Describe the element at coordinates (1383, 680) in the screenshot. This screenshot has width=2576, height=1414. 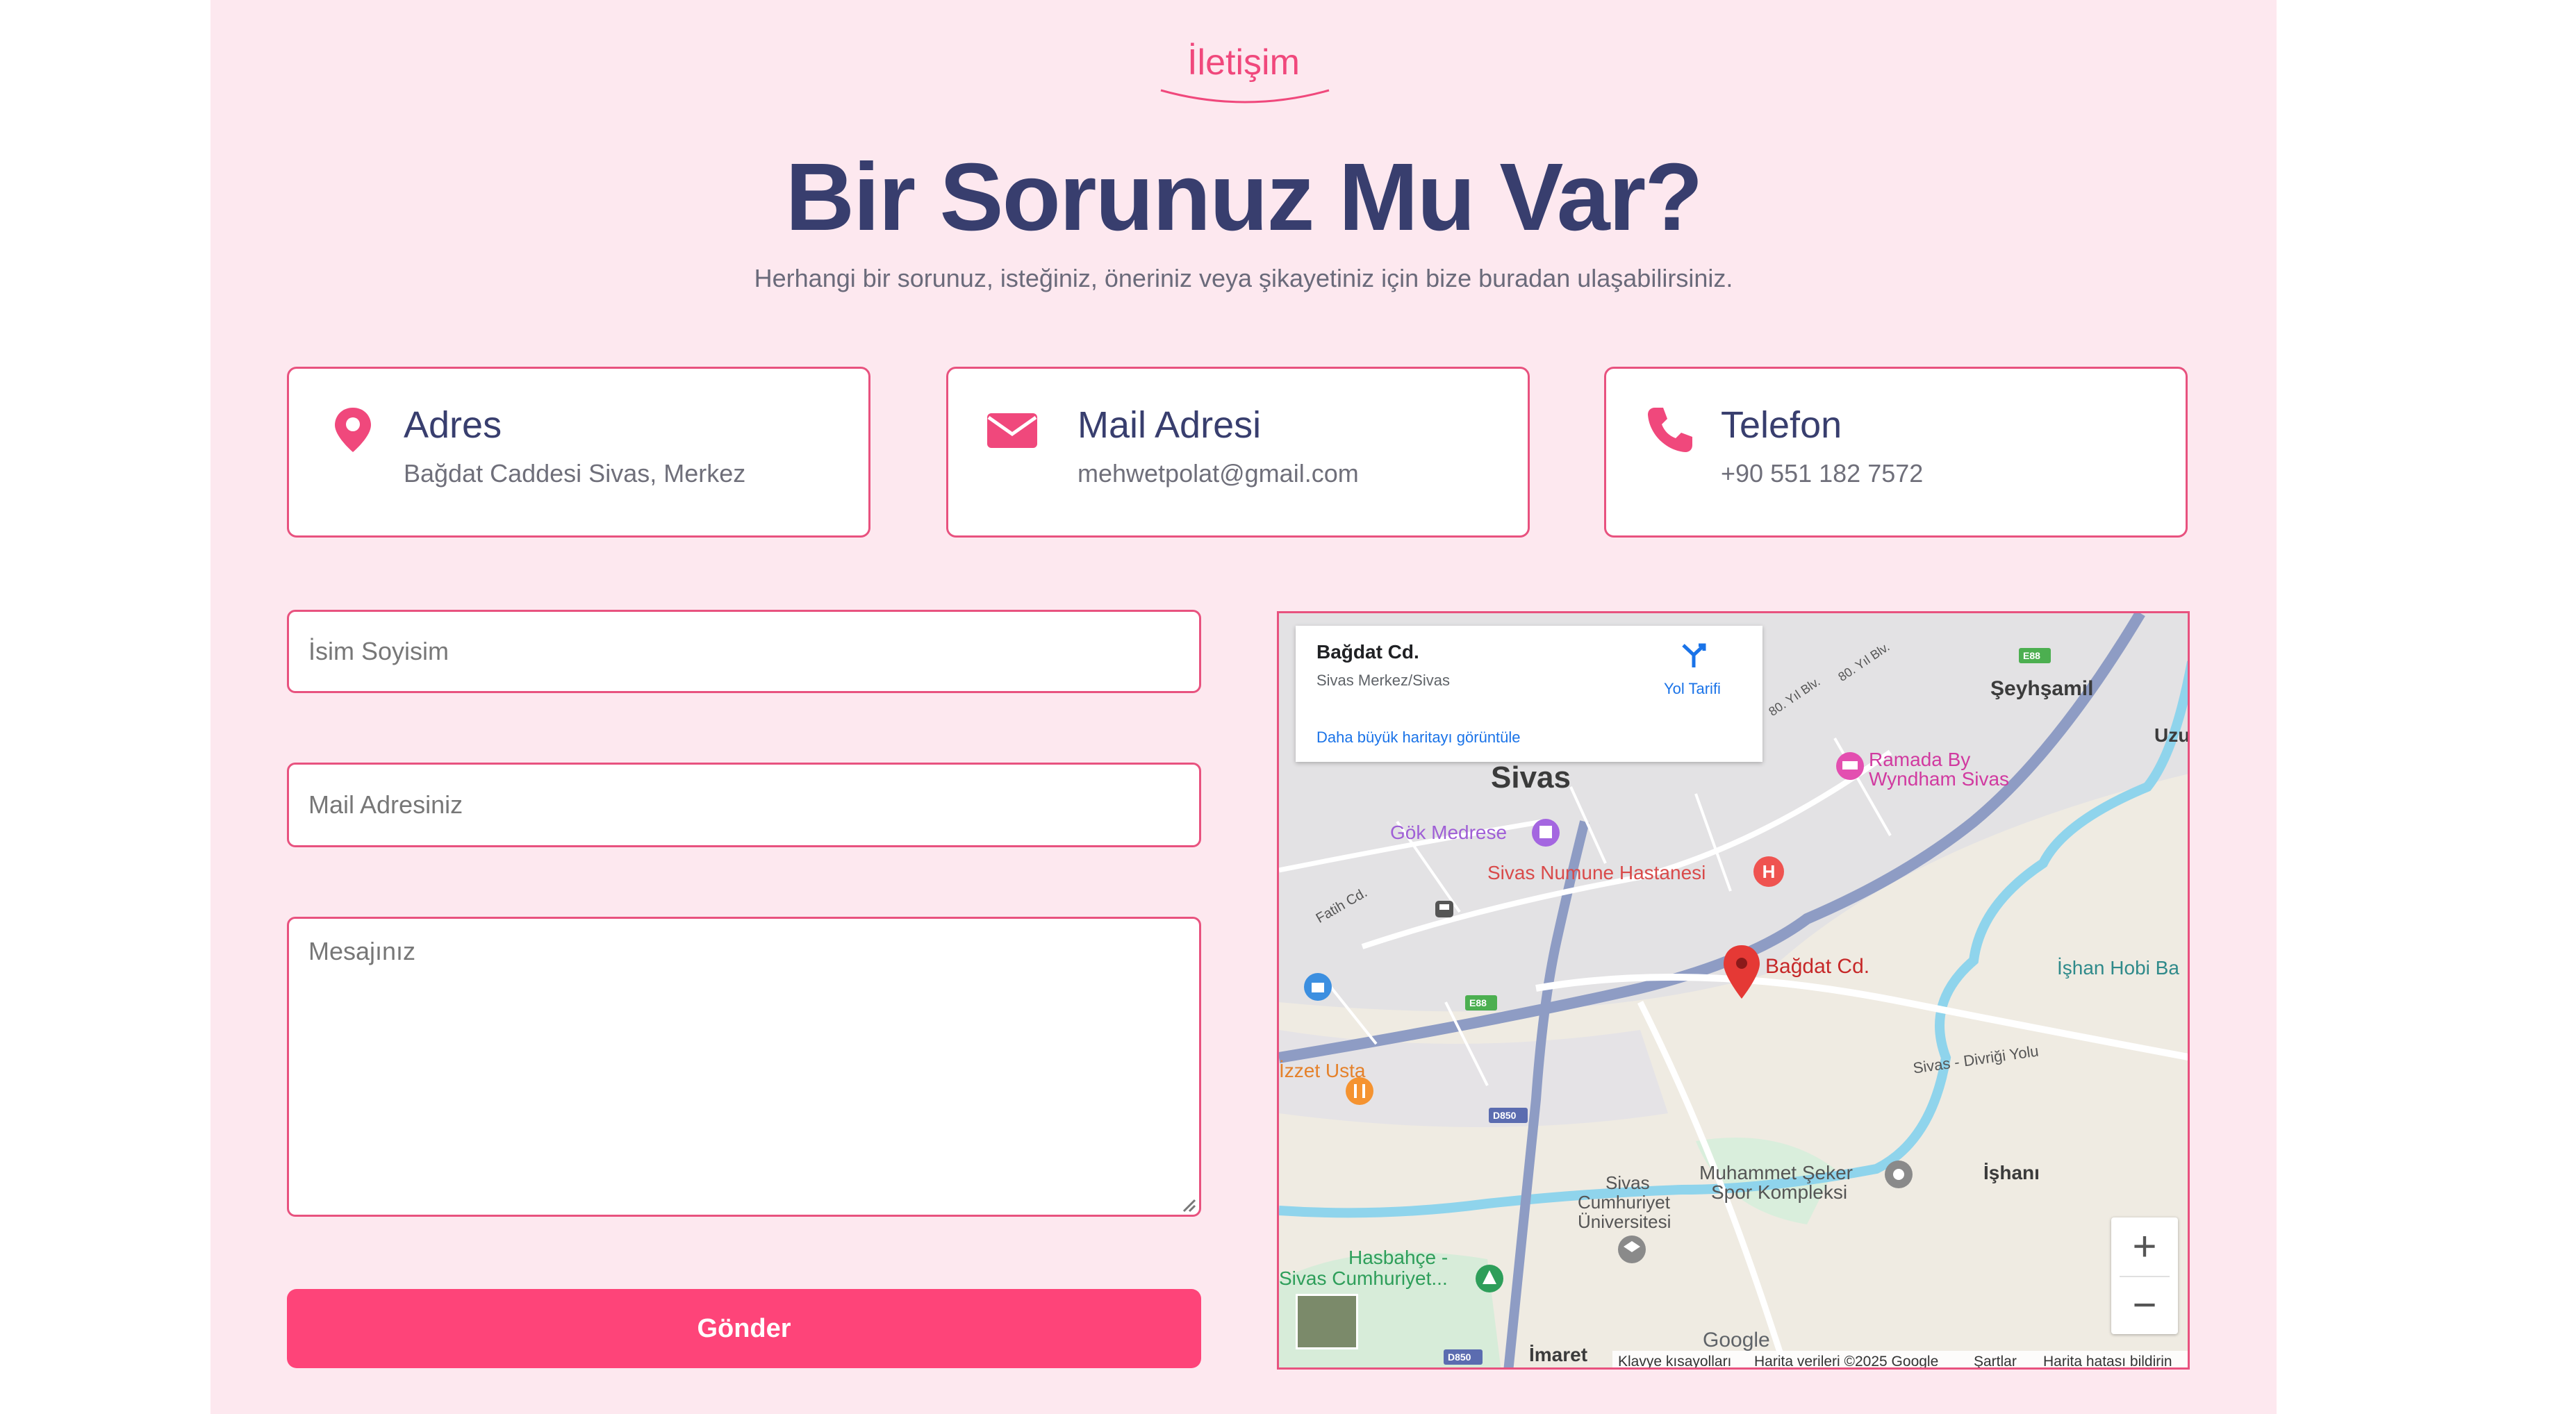
I see `map-place-address: Sivas Merkez/Sivas` at that location.